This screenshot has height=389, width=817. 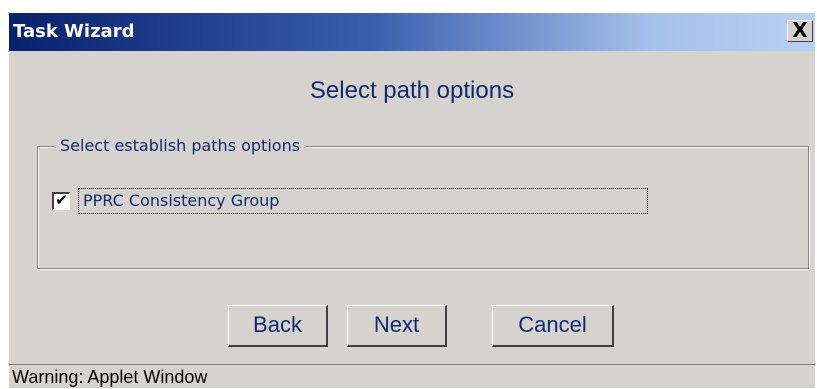 I want to click on checkmark-icon: ✔, so click(x=61, y=200).